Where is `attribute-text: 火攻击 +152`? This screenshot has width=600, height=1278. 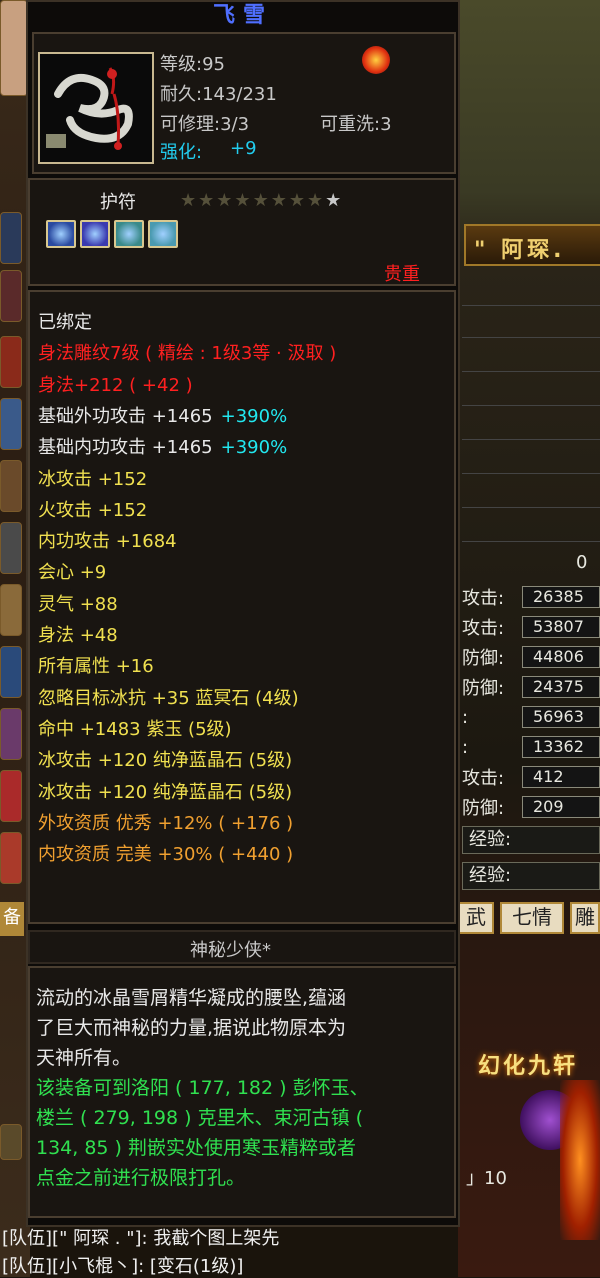
attribute-text: 火攻击 +152 is located at coordinates (93, 510).